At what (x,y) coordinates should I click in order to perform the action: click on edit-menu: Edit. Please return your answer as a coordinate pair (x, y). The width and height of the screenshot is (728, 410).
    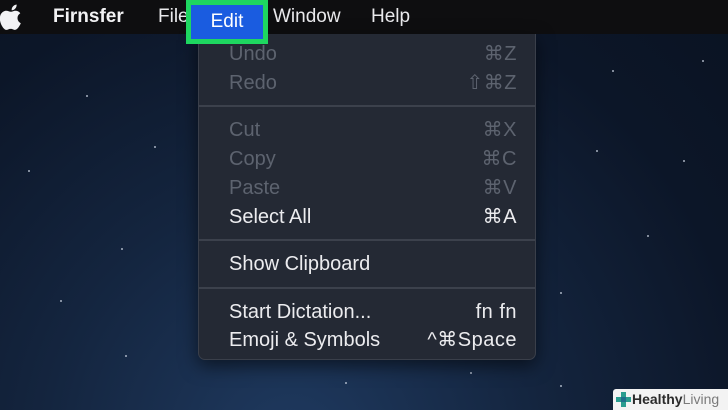
    Looking at the image, I should click on (227, 22).